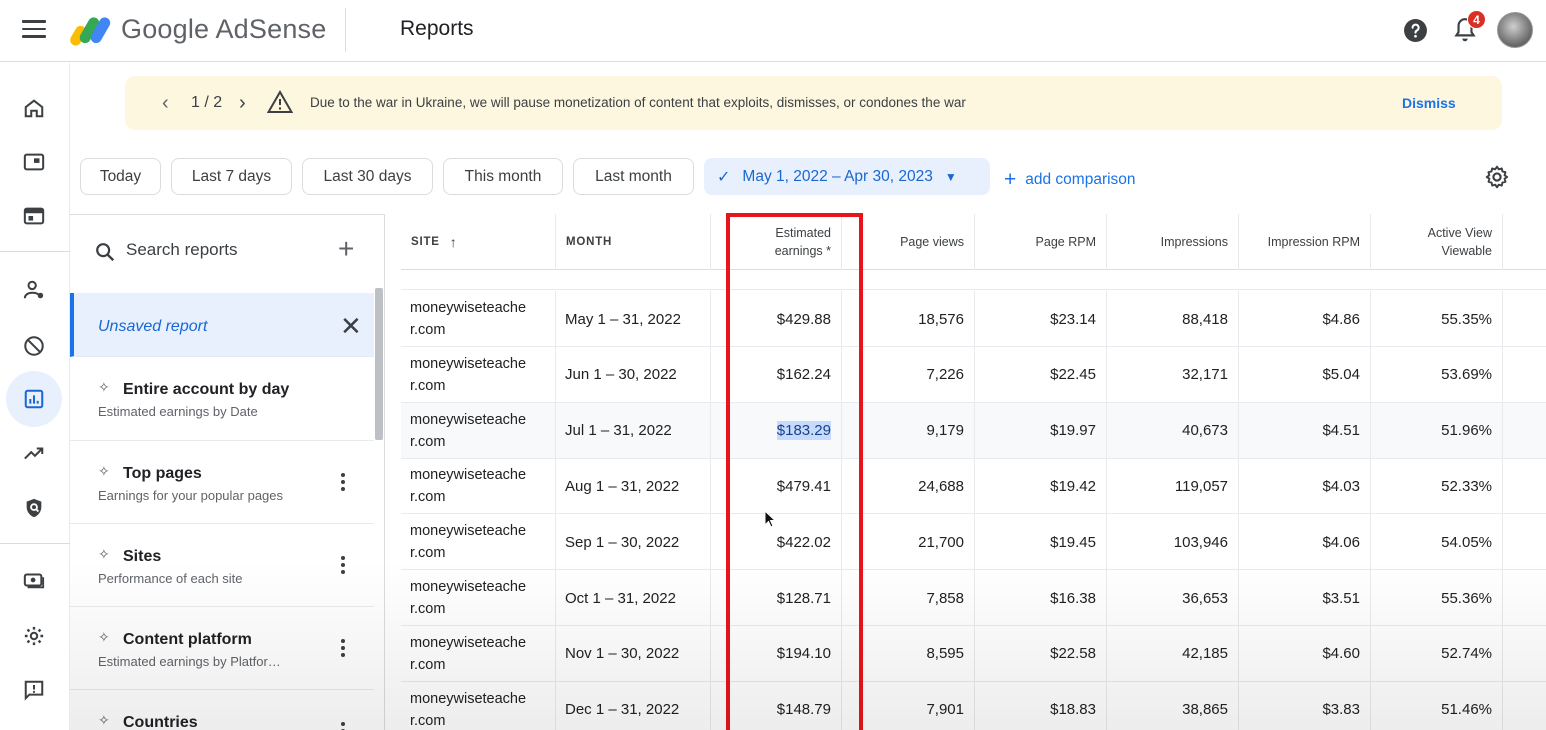  I want to click on col-header-page-rpm: Page RPM, so click(1041, 242).